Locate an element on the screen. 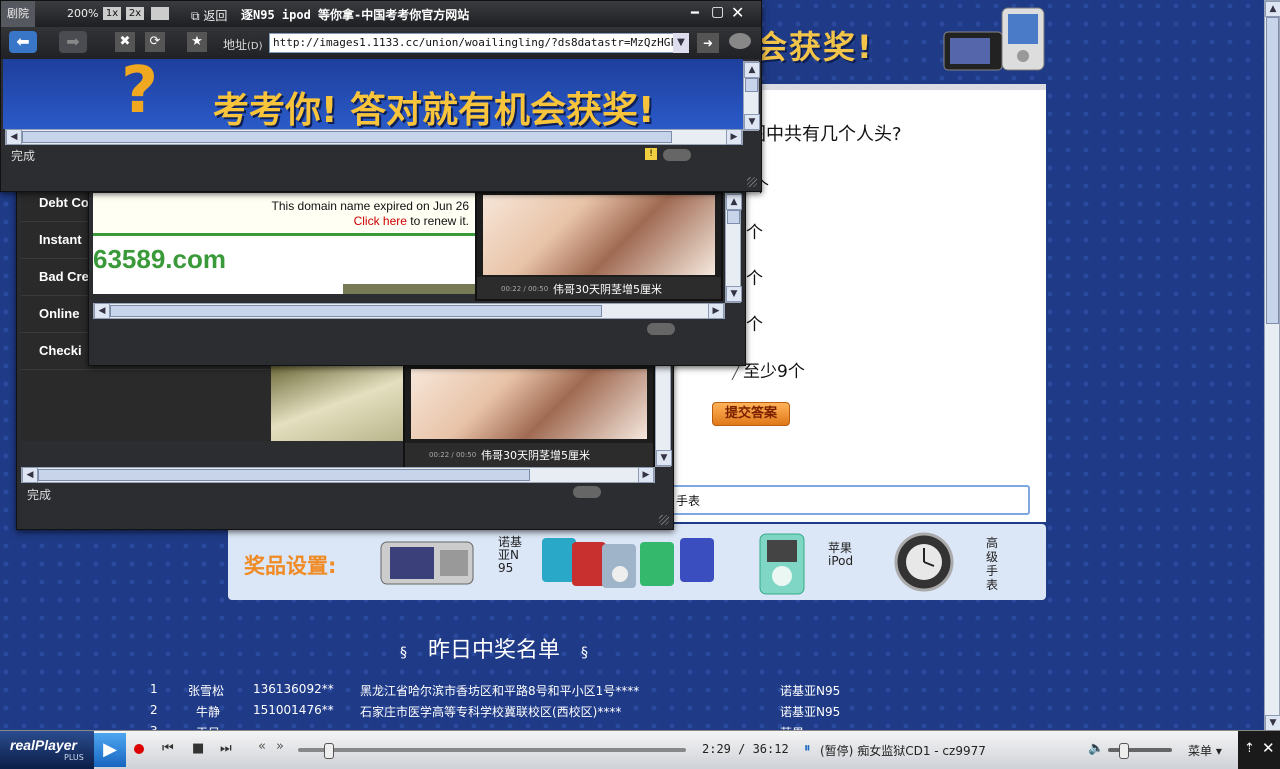  fullscreen-icon is located at coordinates (160, 13).